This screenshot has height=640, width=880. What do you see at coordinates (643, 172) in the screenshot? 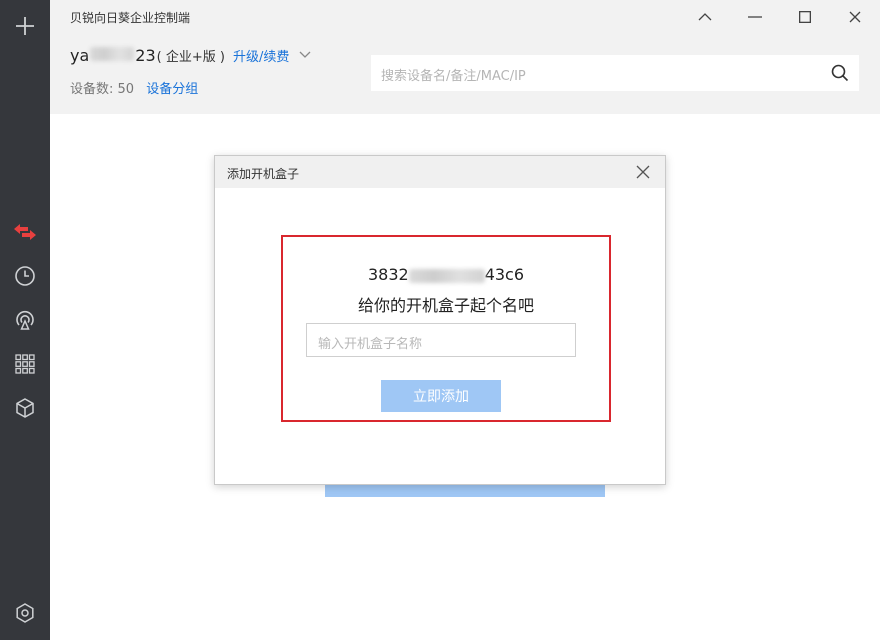
I see `close-icon` at bounding box center [643, 172].